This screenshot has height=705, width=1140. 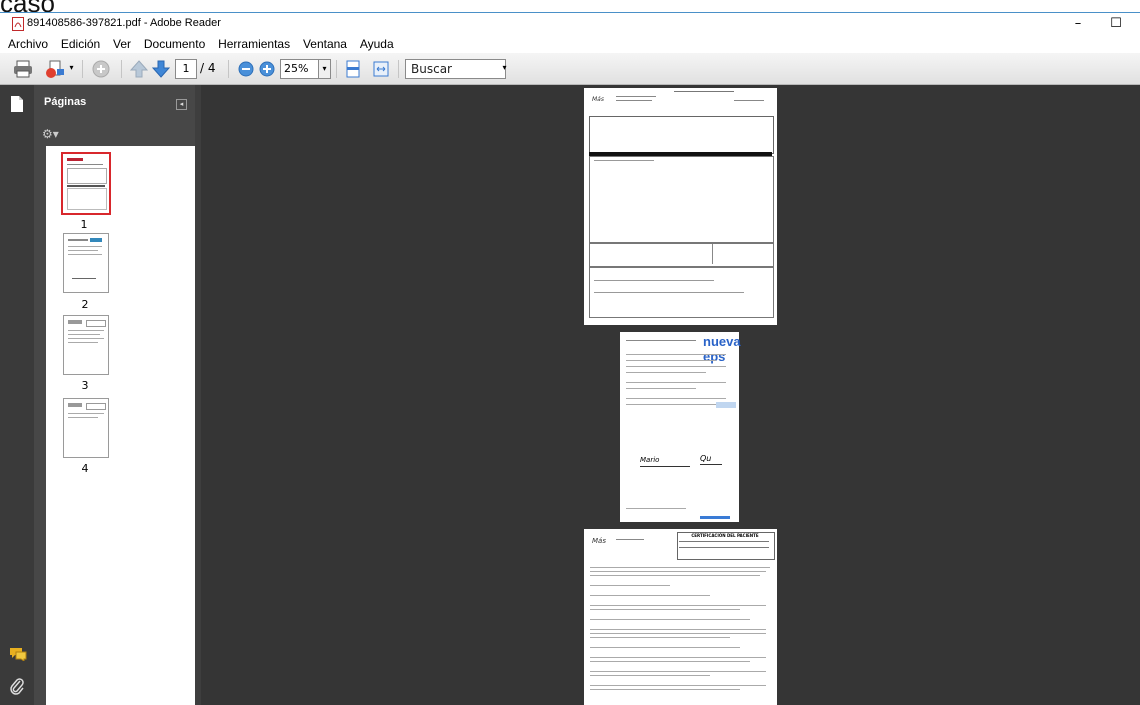 What do you see at coordinates (18, 24) in the screenshot?
I see `pdf-app-icon` at bounding box center [18, 24].